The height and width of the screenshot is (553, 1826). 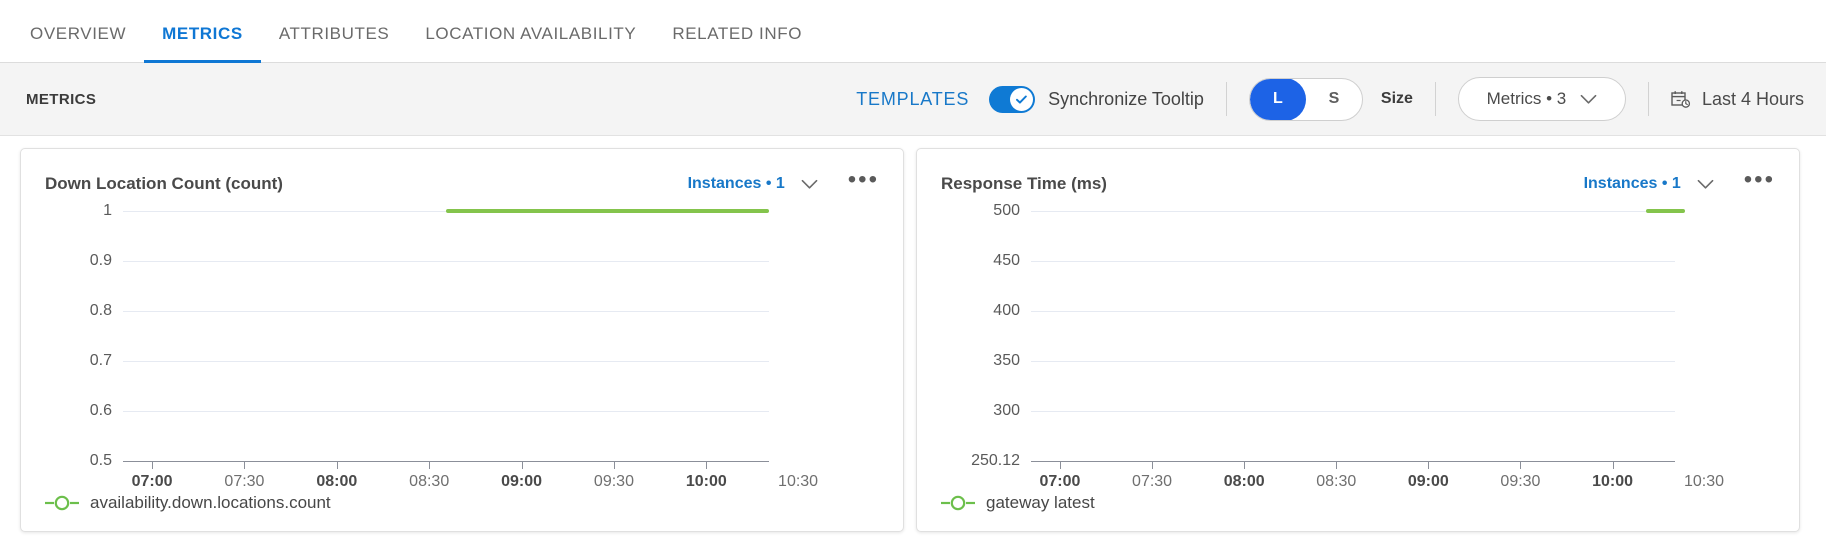 What do you see at coordinates (1526, 98) in the screenshot?
I see `metrics-selector-label: Metrics • 3` at bounding box center [1526, 98].